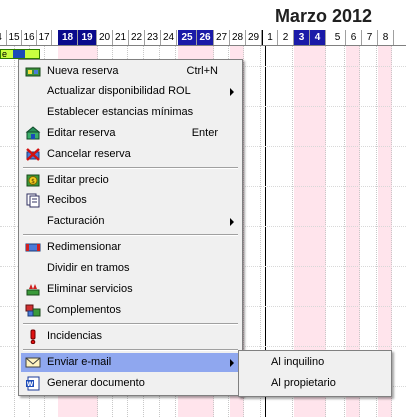 The height and width of the screenshot is (417, 406). I want to click on day-cell: 8, so click(386, 37).